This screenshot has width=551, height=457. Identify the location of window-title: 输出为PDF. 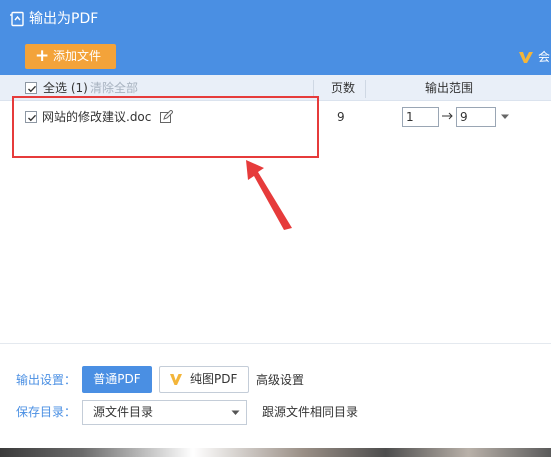
(64, 19).